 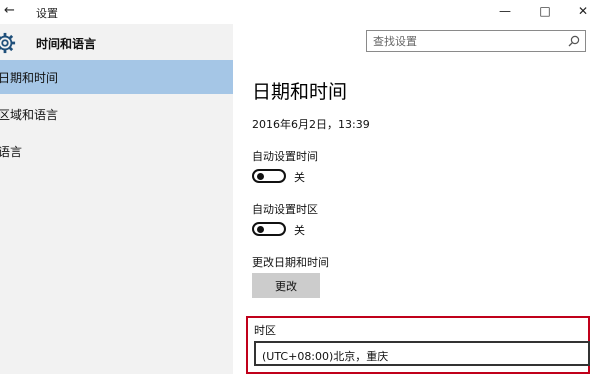 What do you see at coordinates (312, 177) in the screenshot?
I see `auto-time-row: 关` at bounding box center [312, 177].